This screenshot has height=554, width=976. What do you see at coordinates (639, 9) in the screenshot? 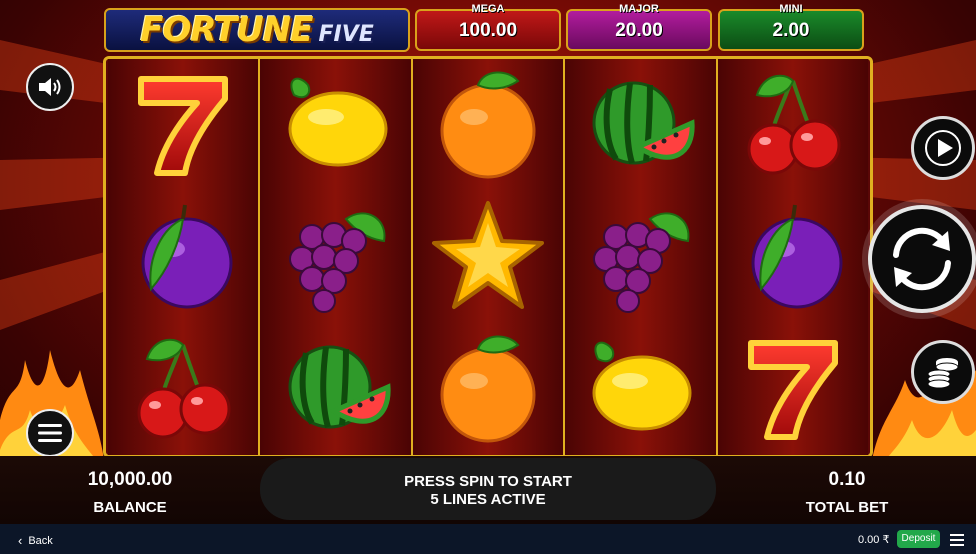
I see `jackpot-major-label: MAJOR` at bounding box center [639, 9].